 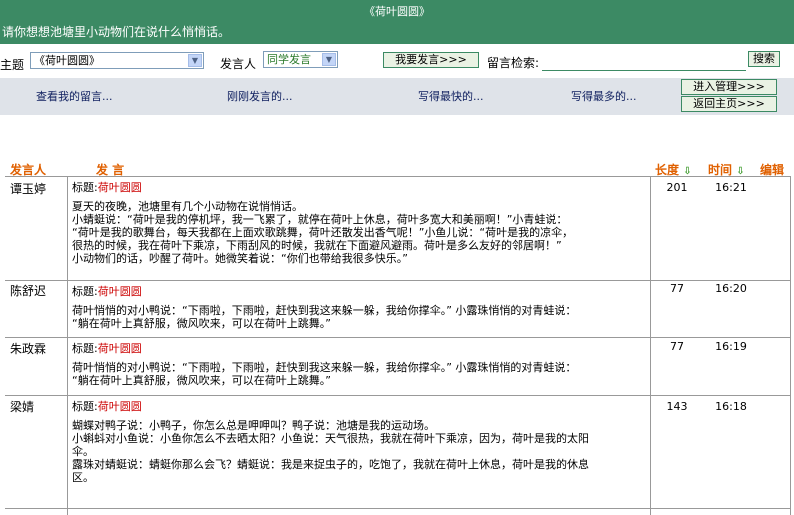 What do you see at coordinates (677, 187) in the screenshot?
I see `row-length: 201` at bounding box center [677, 187].